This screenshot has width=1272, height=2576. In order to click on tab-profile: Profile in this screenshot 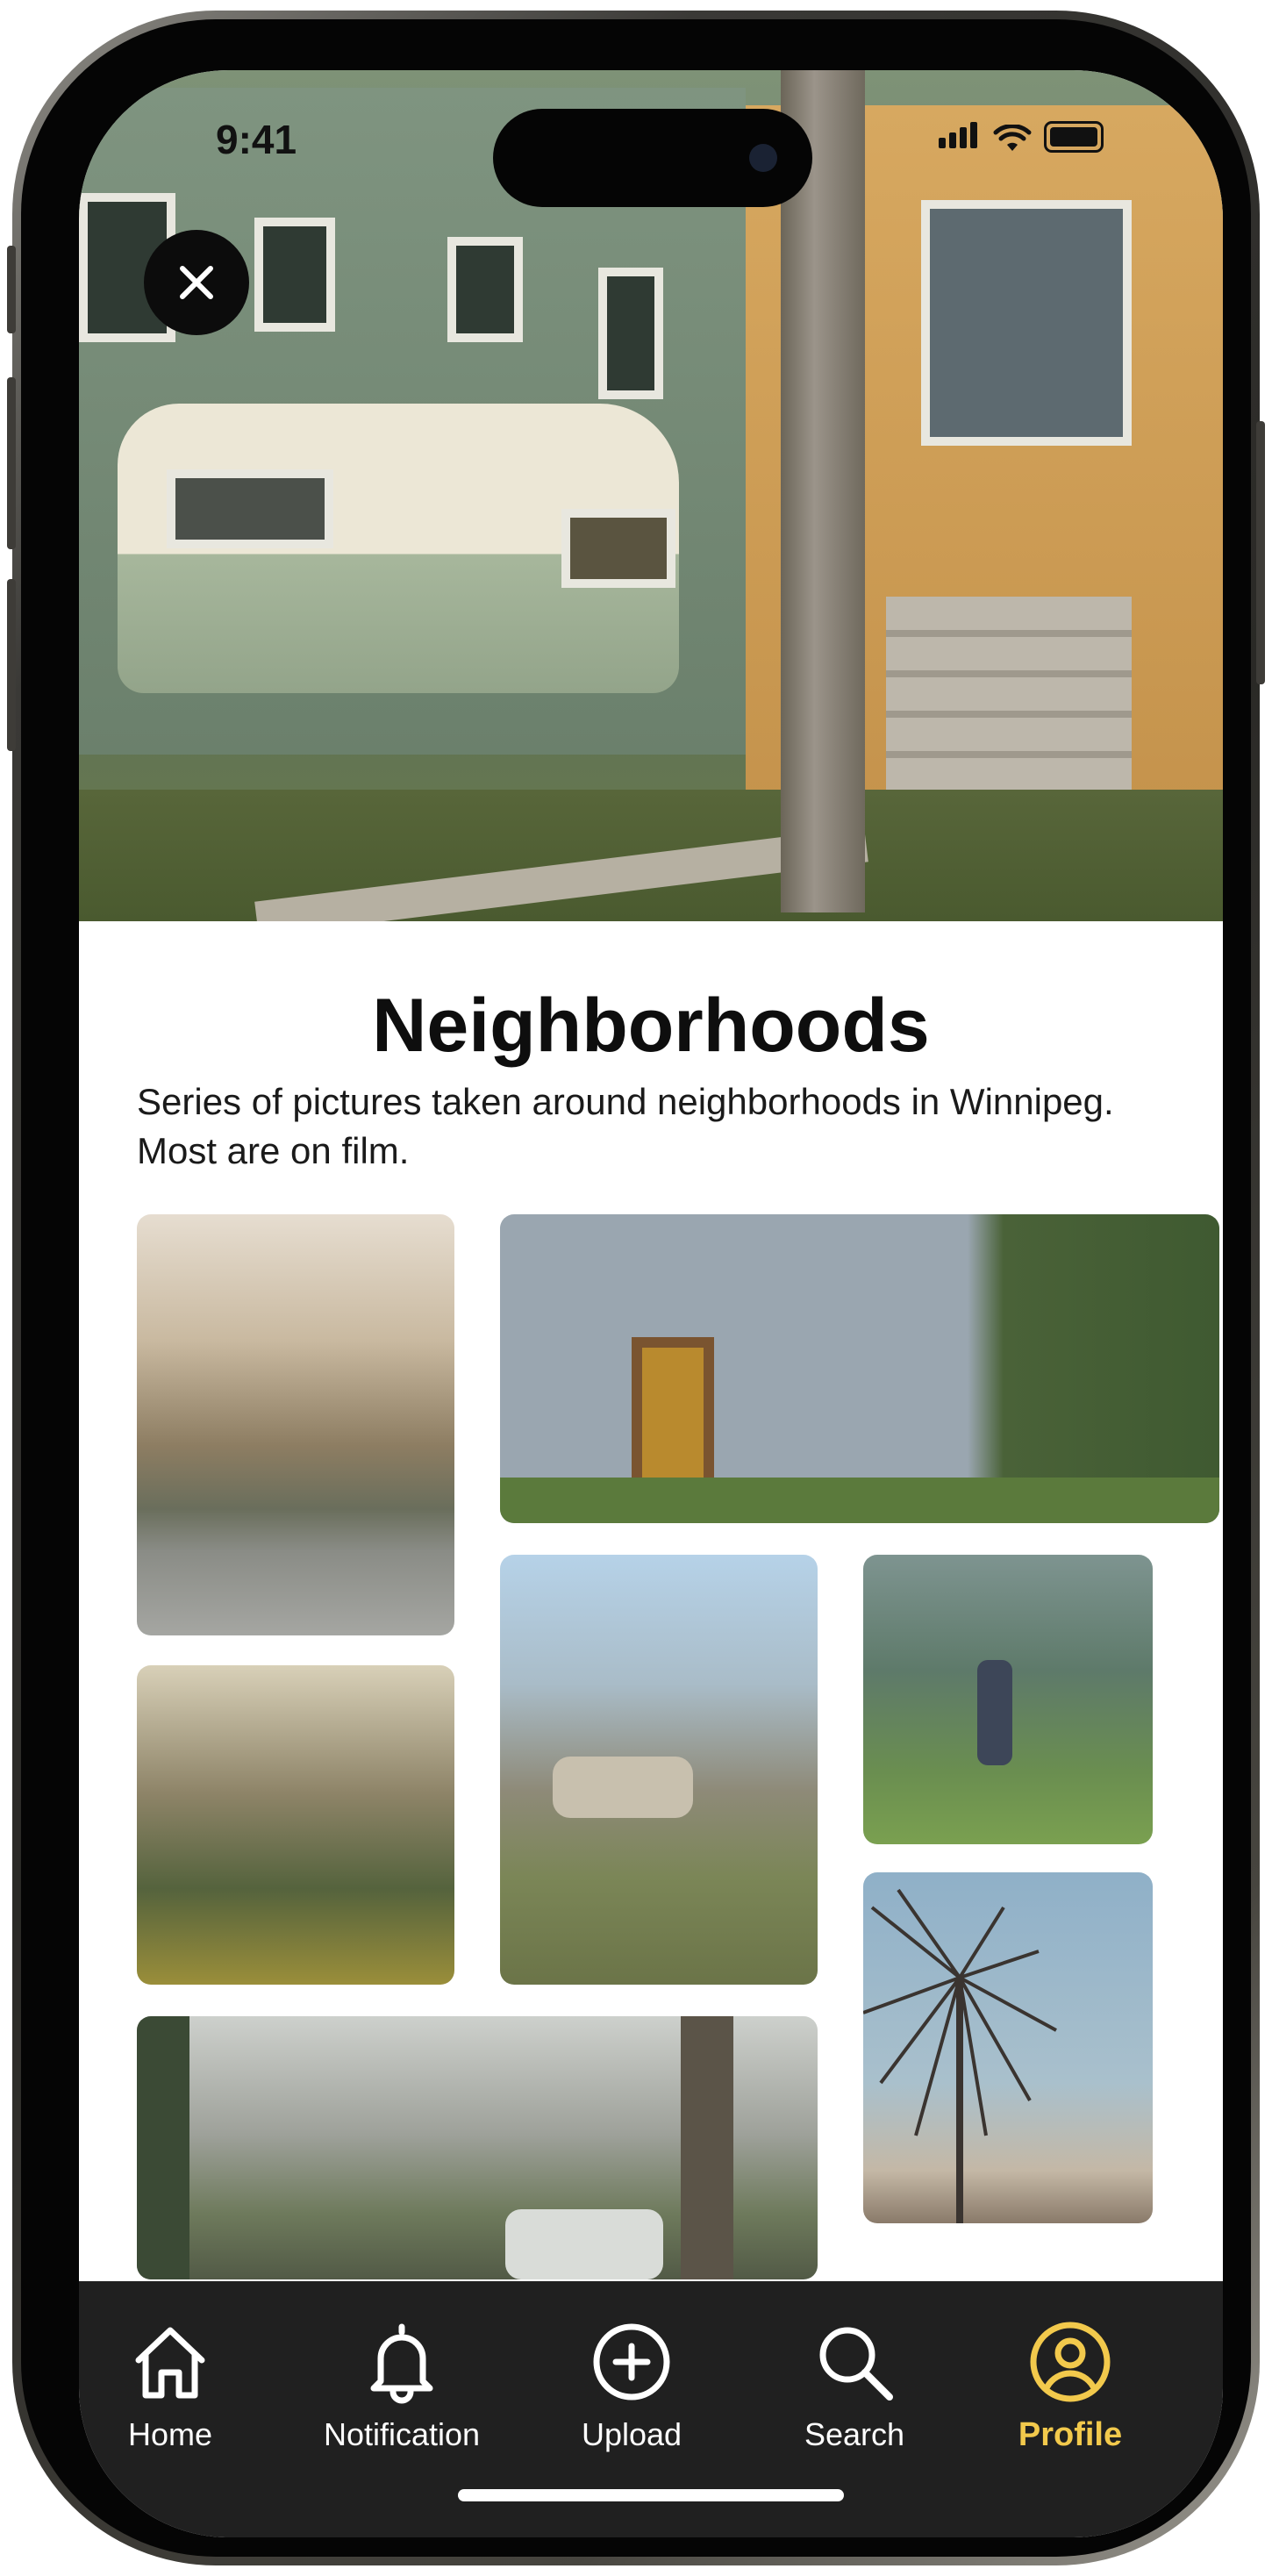, I will do `click(1070, 2386)`.